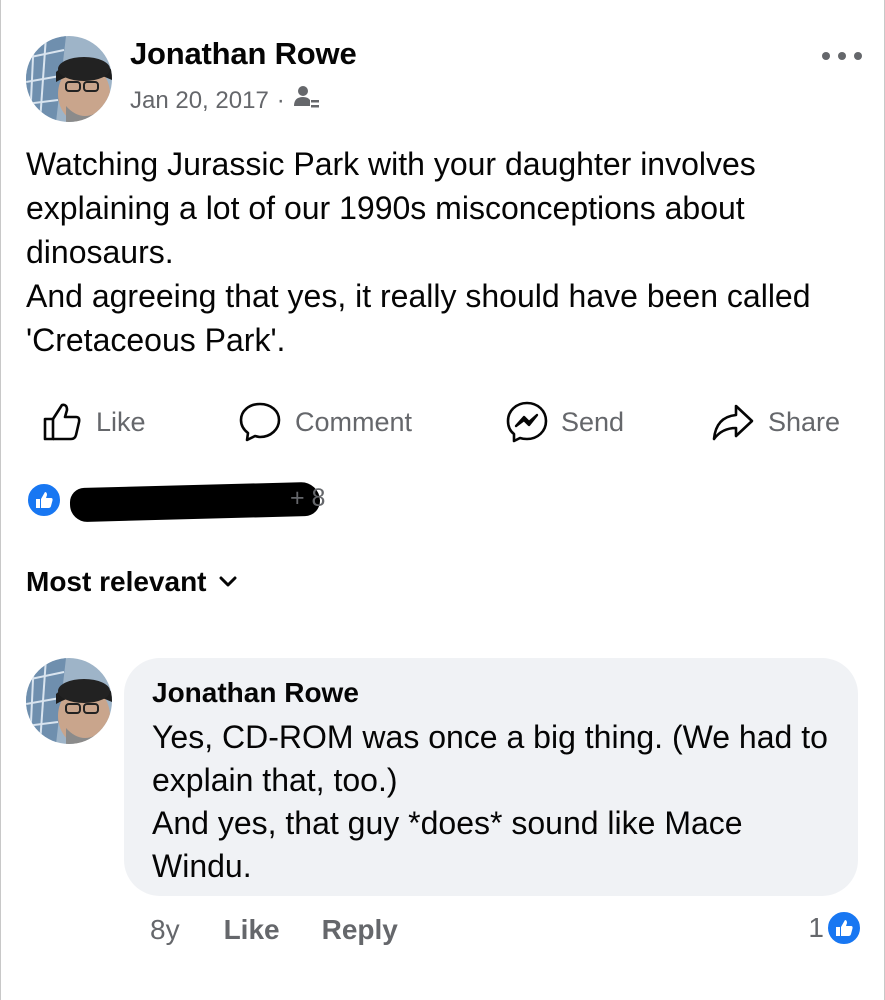 The height and width of the screenshot is (1000, 885). What do you see at coordinates (308, 498) in the screenshot?
I see `reaction-others-count: + 8` at bounding box center [308, 498].